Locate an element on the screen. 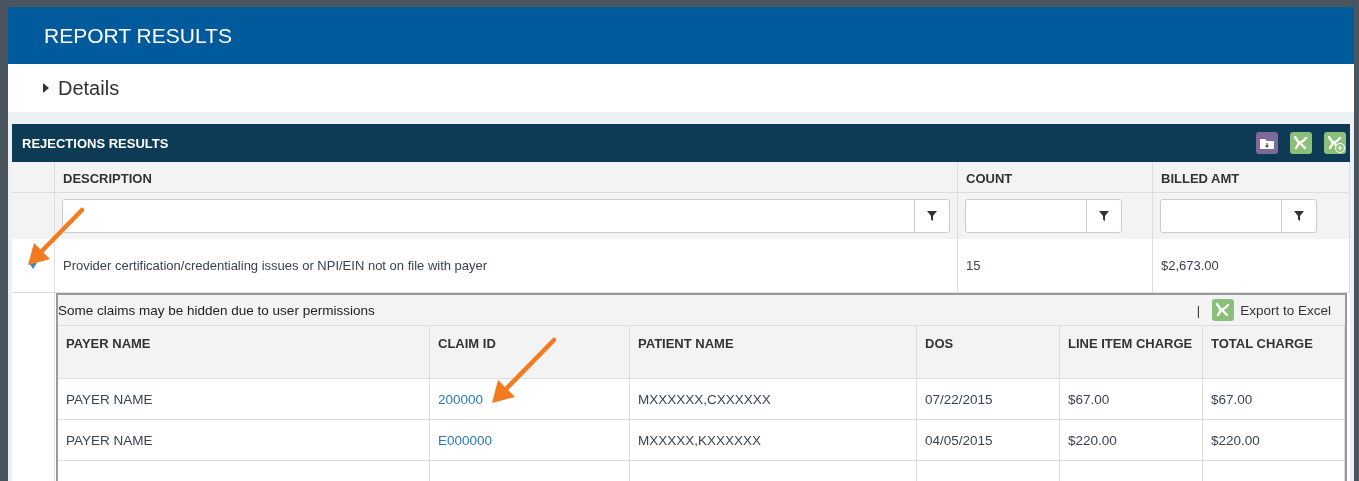  claim-link: 200000 is located at coordinates (461, 399).